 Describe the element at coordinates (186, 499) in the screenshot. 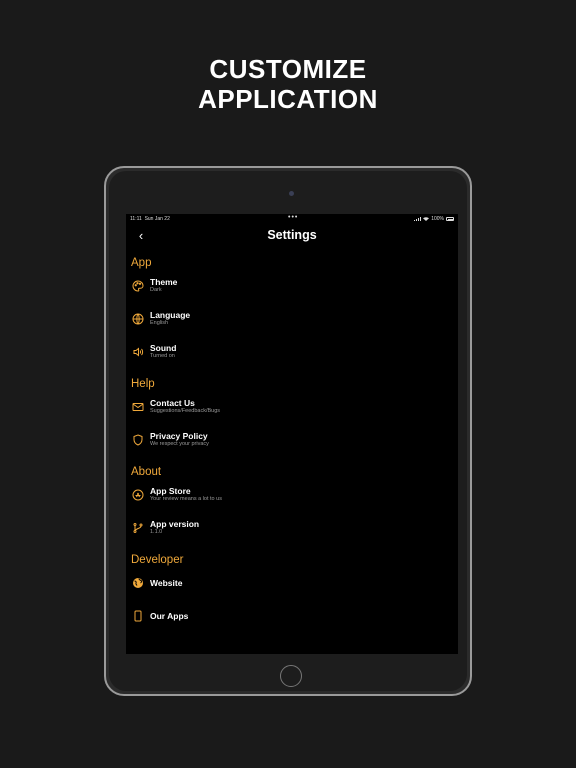

I see `item-subtitle: Your review means a lot to us` at that location.